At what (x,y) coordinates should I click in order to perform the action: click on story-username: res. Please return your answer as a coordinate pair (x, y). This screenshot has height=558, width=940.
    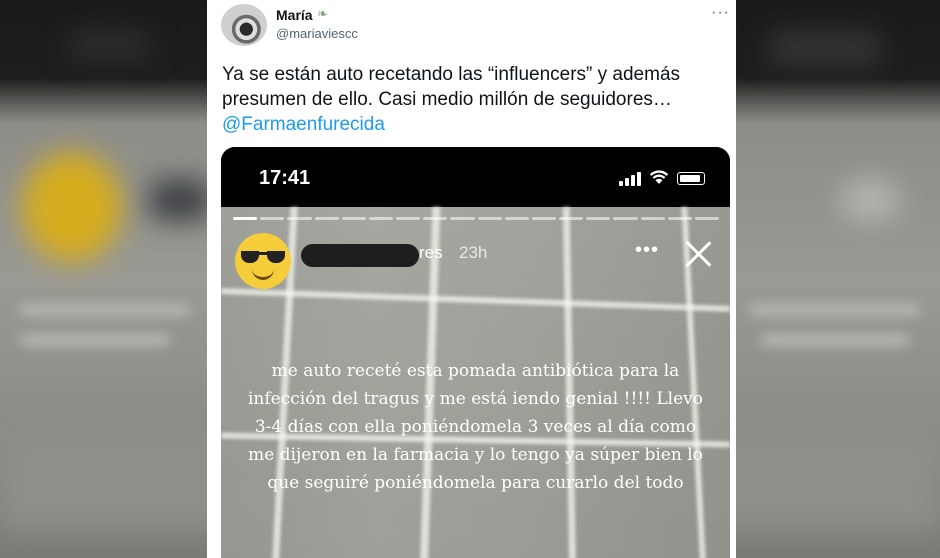
    Looking at the image, I should click on (431, 253).